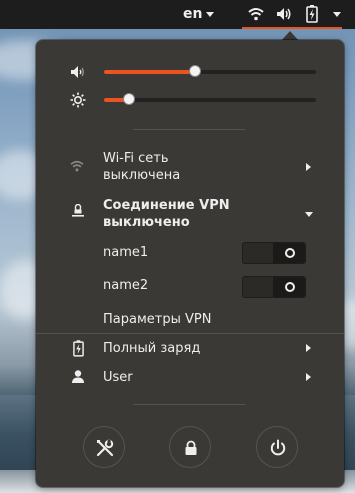 The height and width of the screenshot is (493, 355). Describe the element at coordinates (77, 166) in the screenshot. I see `wifi-off-icon` at that location.